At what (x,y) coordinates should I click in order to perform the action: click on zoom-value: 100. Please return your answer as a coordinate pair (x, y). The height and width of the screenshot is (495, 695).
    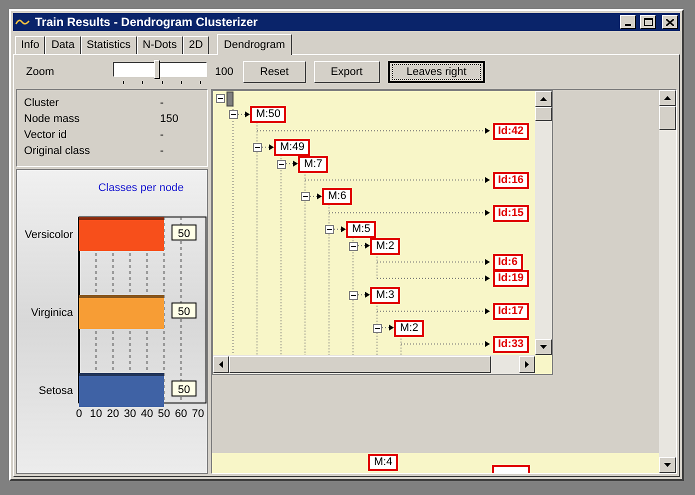
    Looking at the image, I should click on (224, 72).